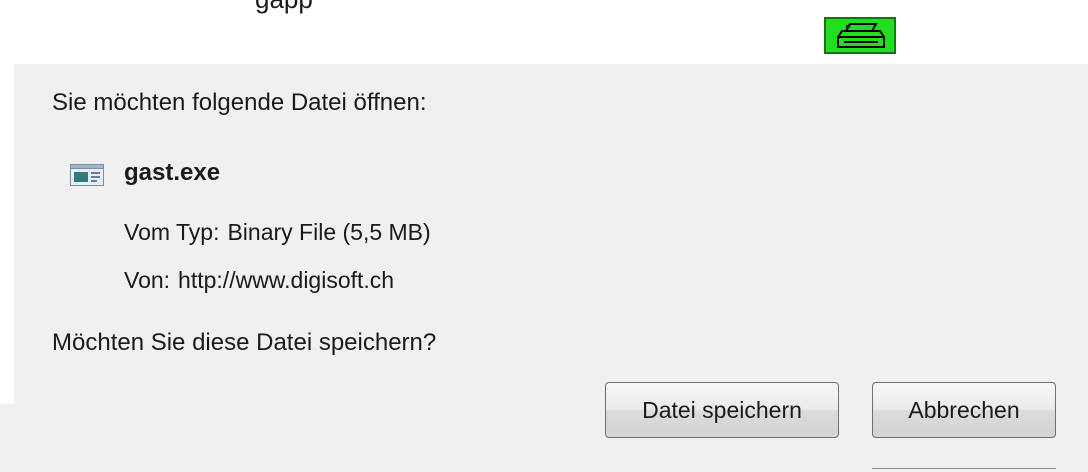 This screenshot has height=472, width=1088. I want to click on save-file-button: Datei speichern, so click(722, 410).